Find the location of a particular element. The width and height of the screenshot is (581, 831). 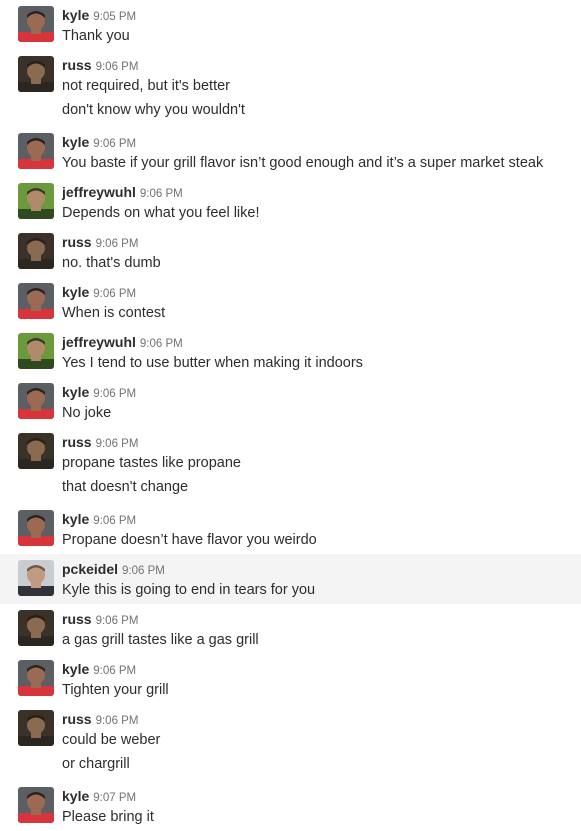

message-header: kyle 9:07 PM is located at coordinates (99, 797).